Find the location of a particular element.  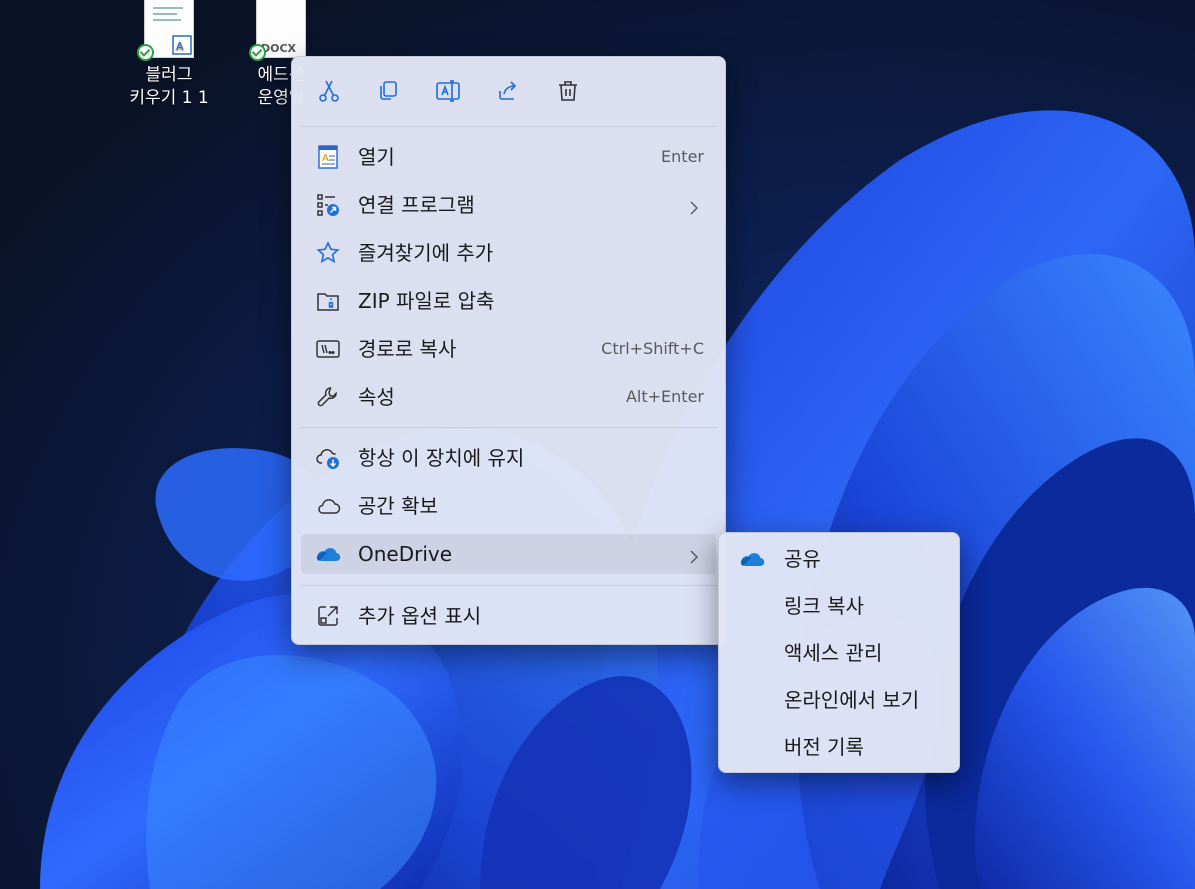

menu-item-compress-zip: ZIP 파일로 압축 is located at coordinates (508, 301).